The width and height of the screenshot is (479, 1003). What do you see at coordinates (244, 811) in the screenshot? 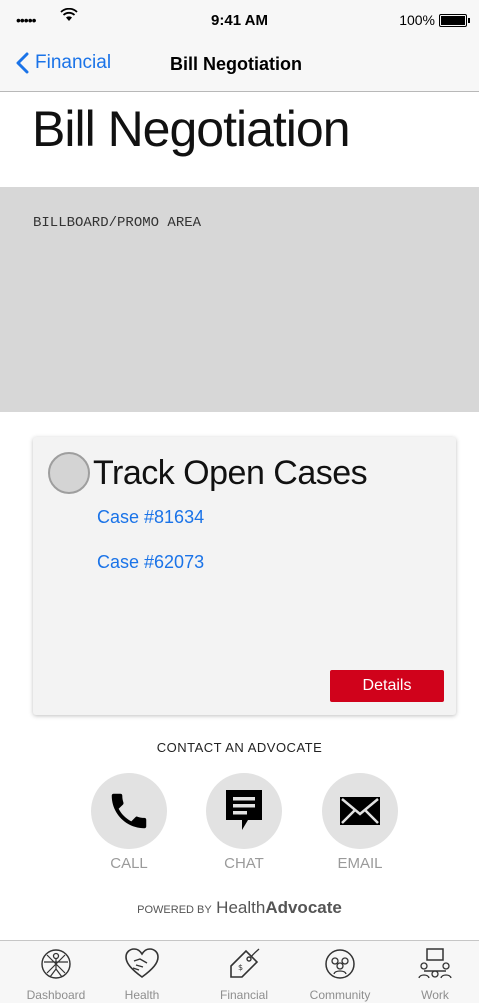
I see `chat-icon` at bounding box center [244, 811].